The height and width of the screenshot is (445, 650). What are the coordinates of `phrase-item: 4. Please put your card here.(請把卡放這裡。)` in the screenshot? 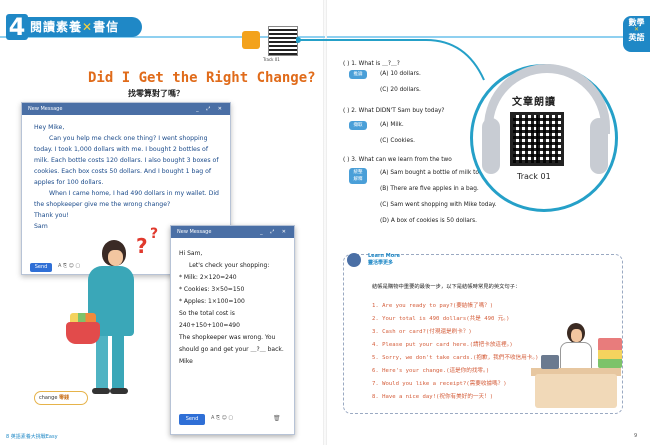 It's located at (442, 345).